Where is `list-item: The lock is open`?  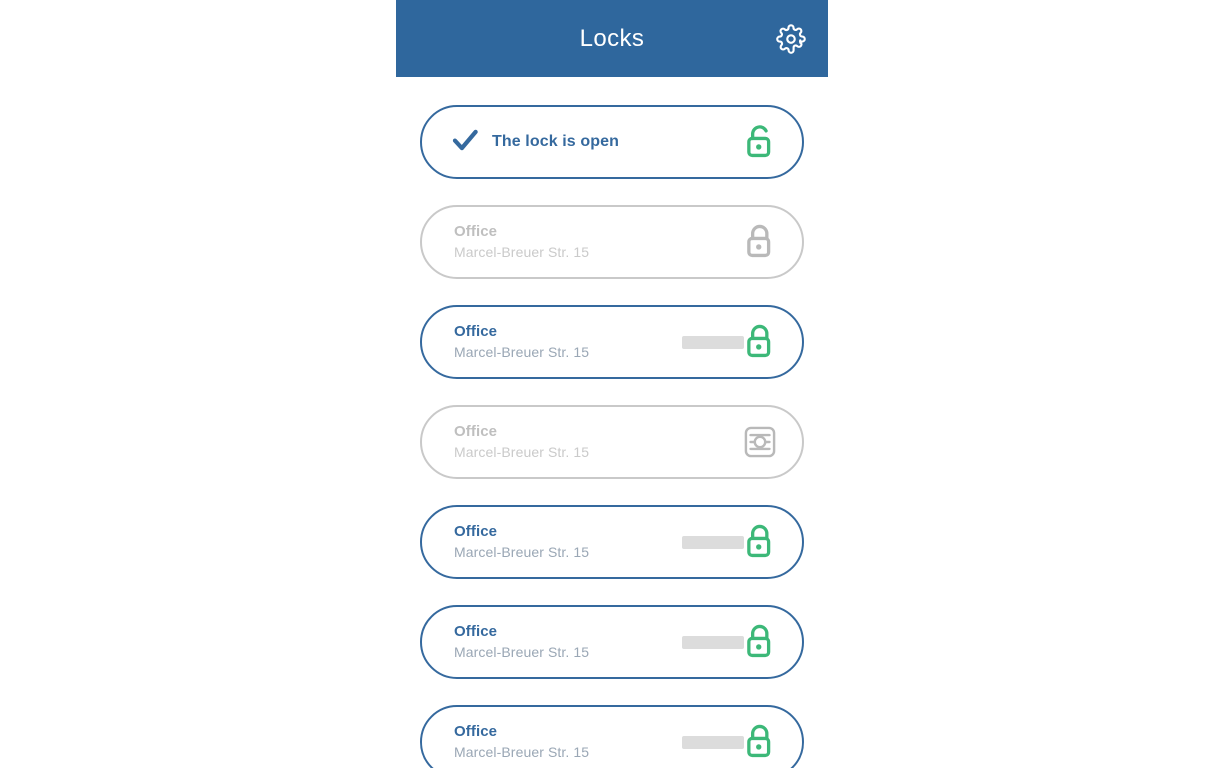 list-item: The lock is open is located at coordinates (612, 142).